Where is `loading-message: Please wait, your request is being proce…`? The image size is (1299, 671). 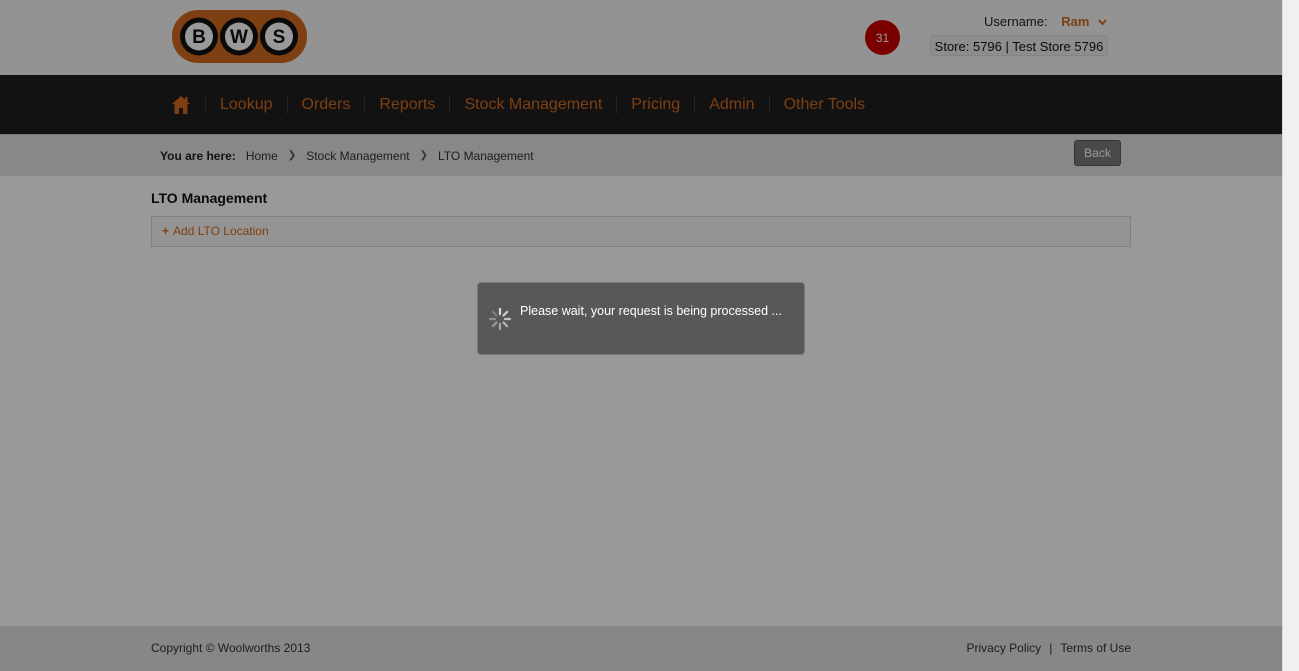 loading-message: Please wait, your request is being proce… is located at coordinates (651, 311).